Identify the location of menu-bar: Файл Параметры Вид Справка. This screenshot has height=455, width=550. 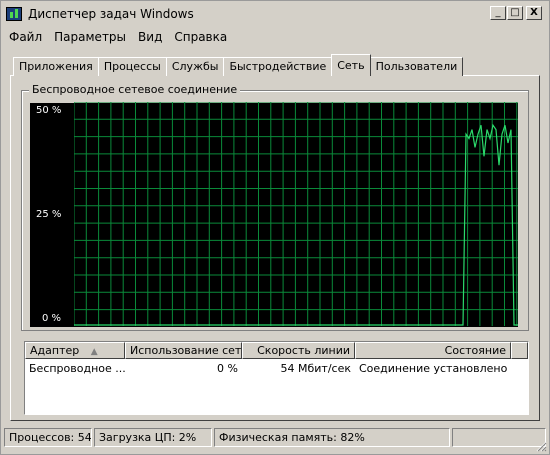
(118, 39).